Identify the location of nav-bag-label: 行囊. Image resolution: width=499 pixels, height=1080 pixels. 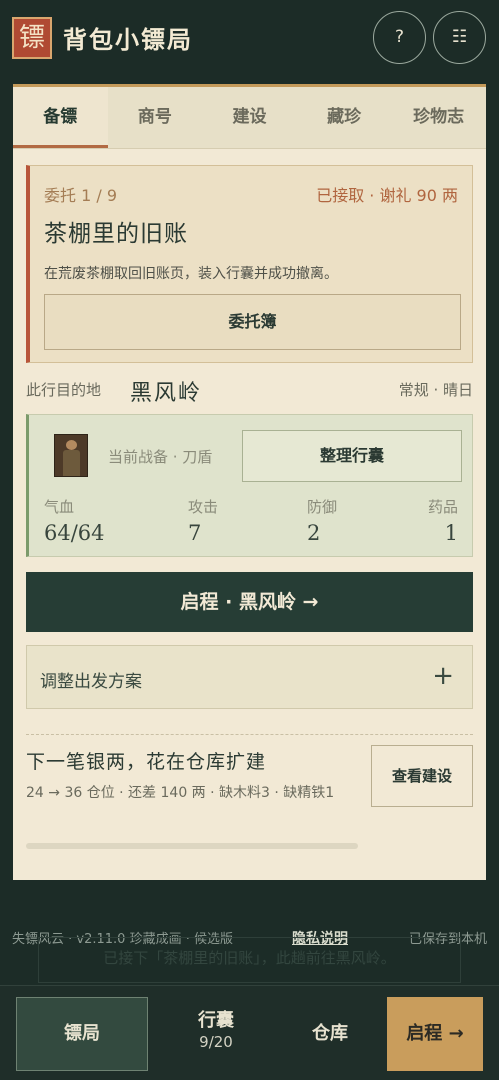
(216, 1020).